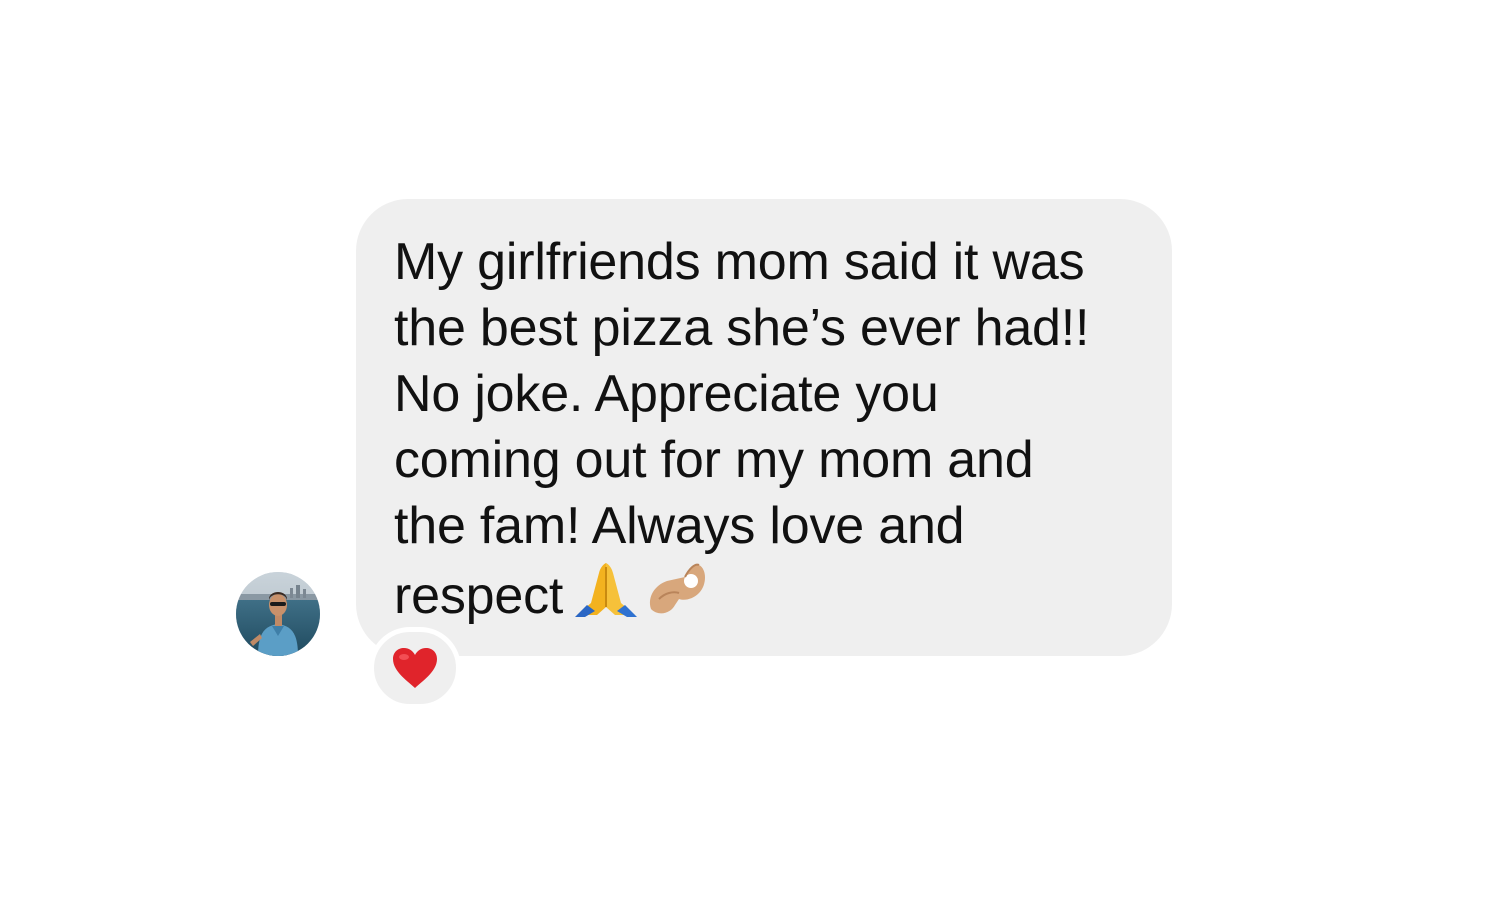 This screenshot has height=920, width=1501. I want to click on message-line: coming out for my mom and, so click(714, 460).